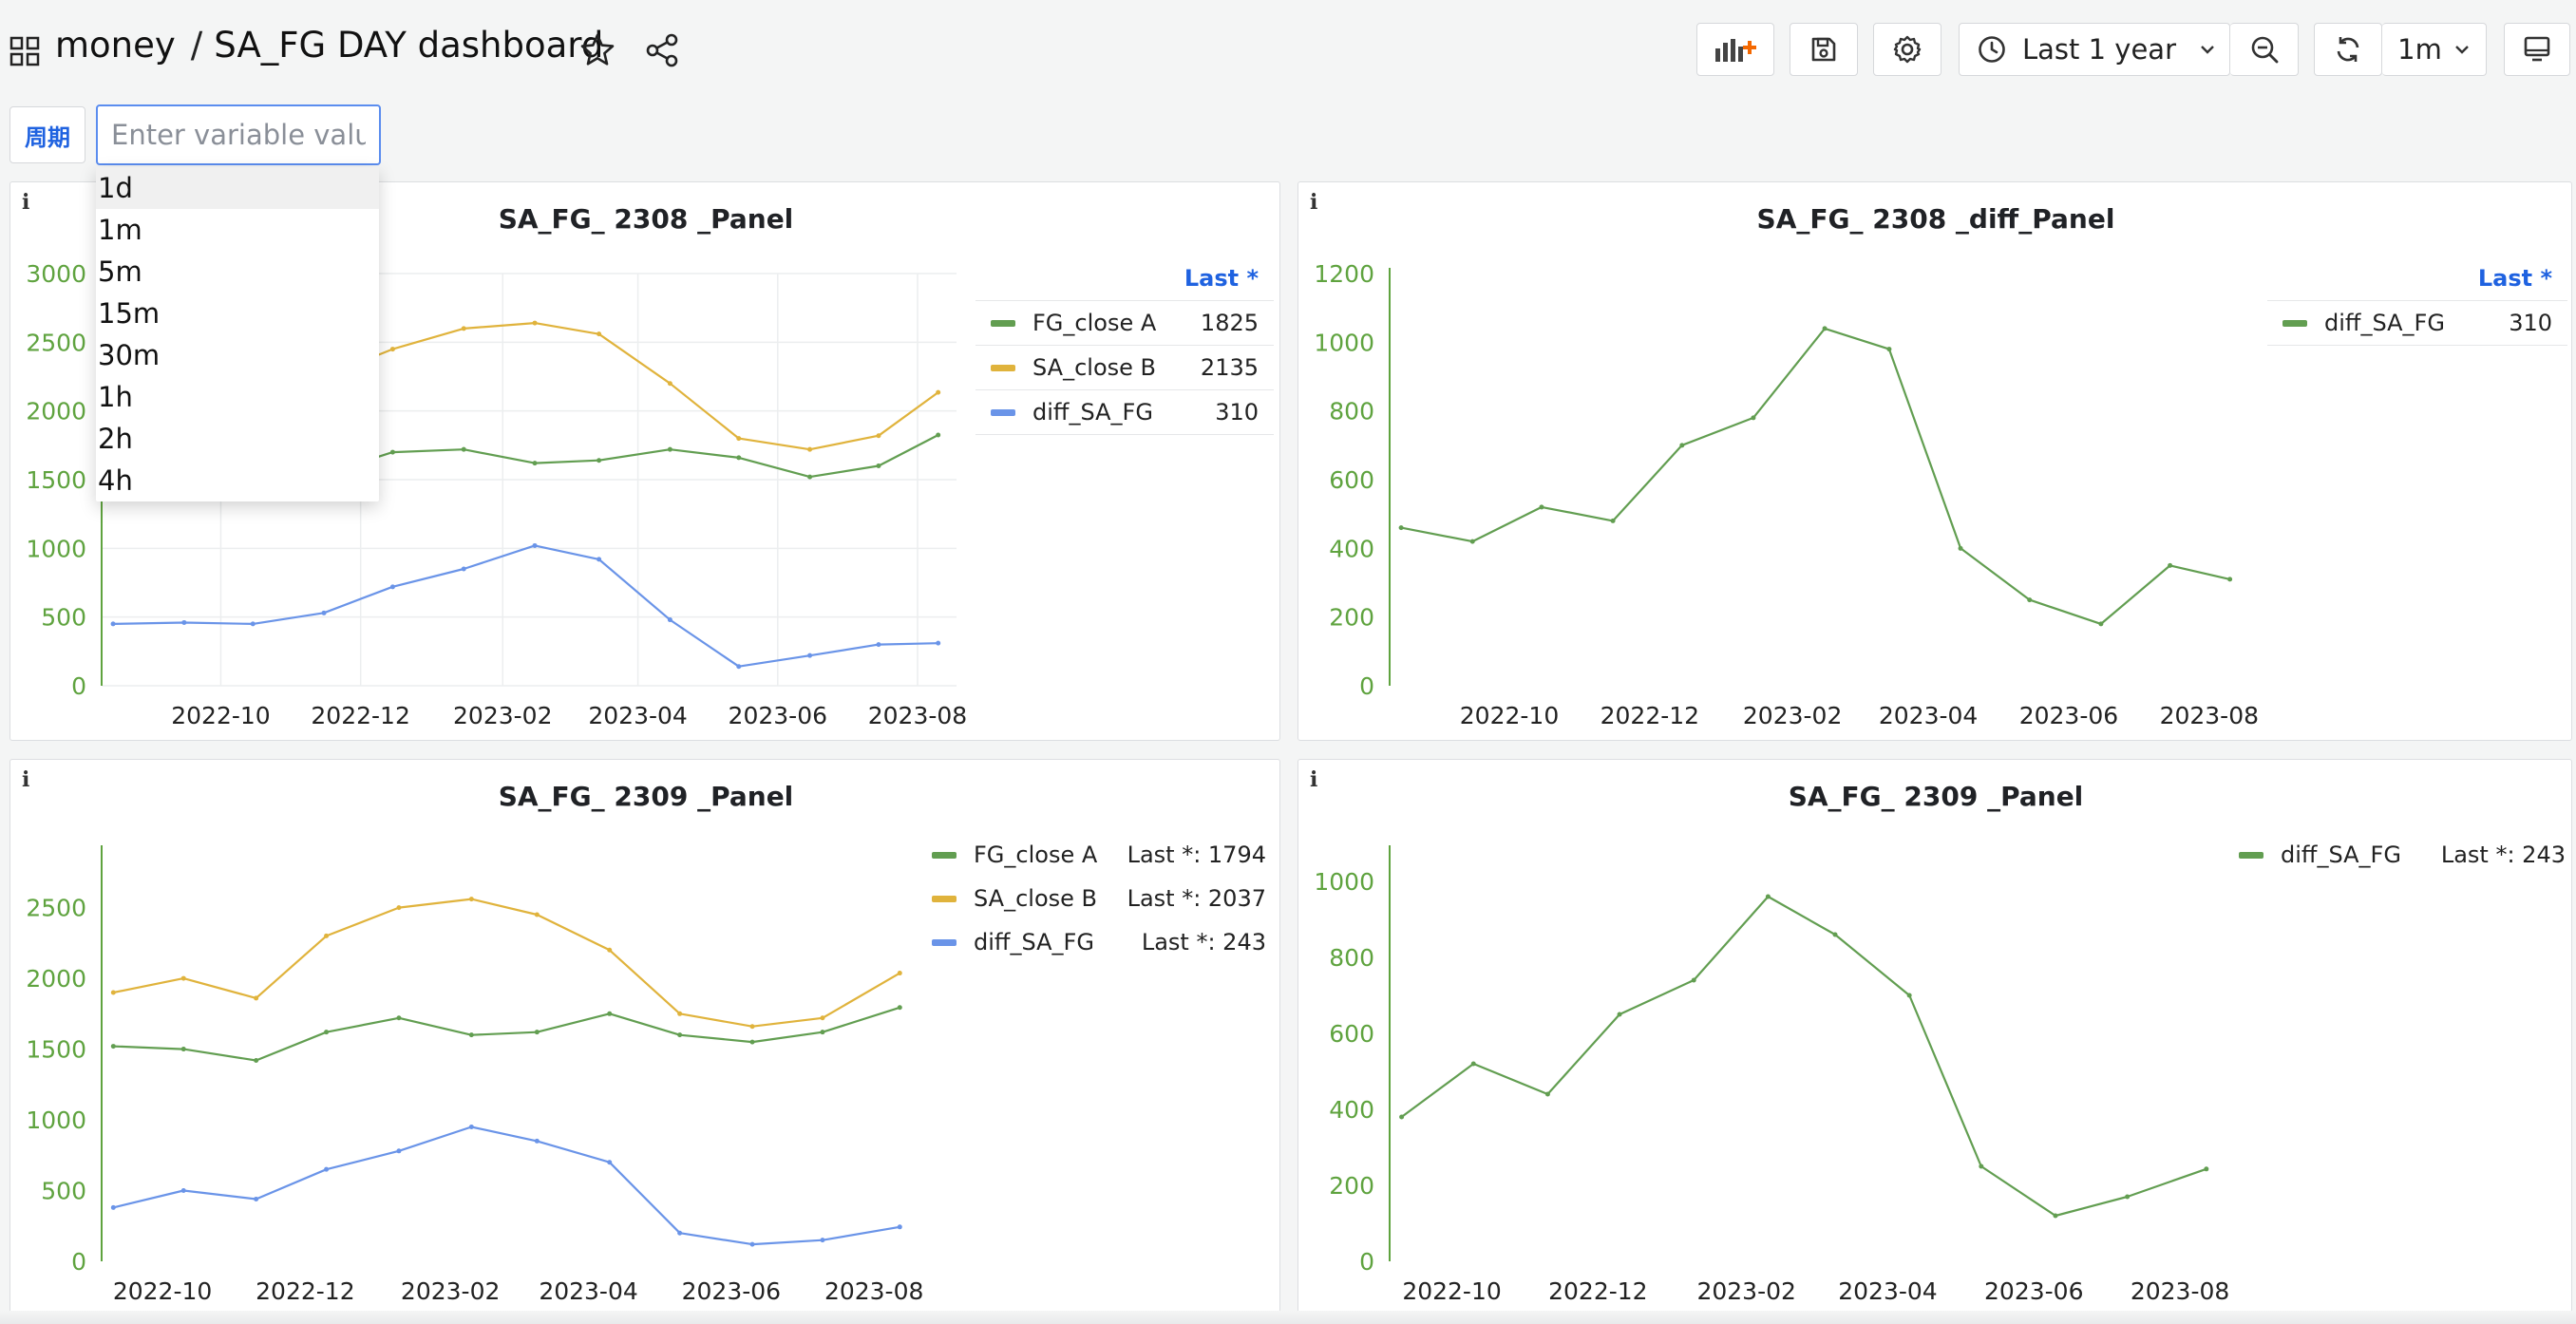  What do you see at coordinates (597, 50) in the screenshot?
I see `star-icon` at bounding box center [597, 50].